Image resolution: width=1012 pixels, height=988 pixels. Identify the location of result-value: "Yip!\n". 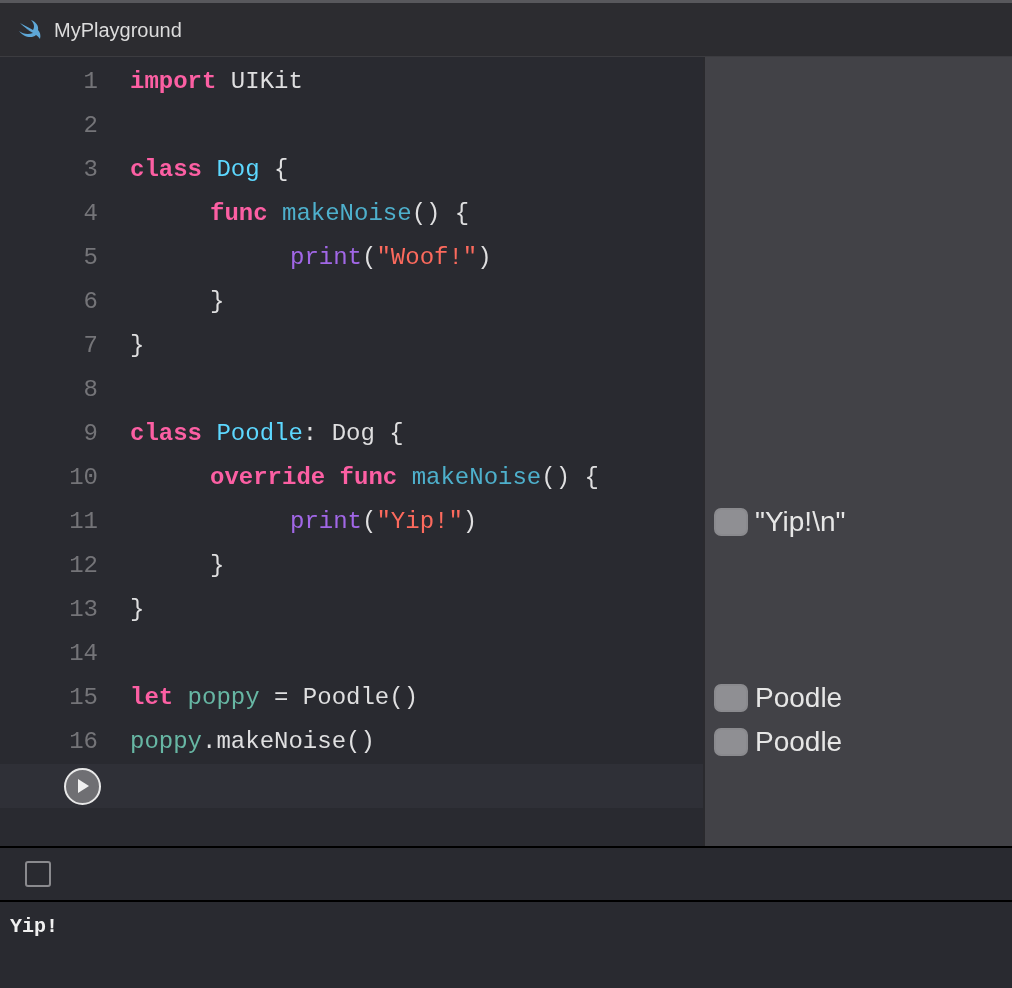
(800, 522).